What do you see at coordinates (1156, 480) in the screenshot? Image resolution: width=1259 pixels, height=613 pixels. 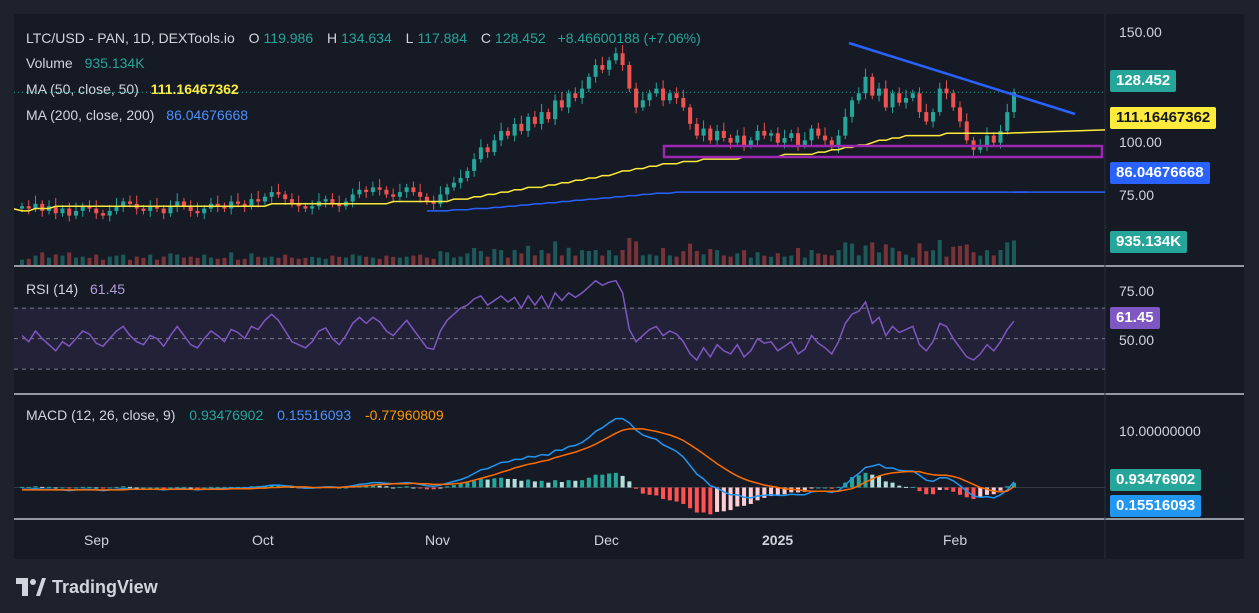 I see `macd-badge: 0.93476902` at bounding box center [1156, 480].